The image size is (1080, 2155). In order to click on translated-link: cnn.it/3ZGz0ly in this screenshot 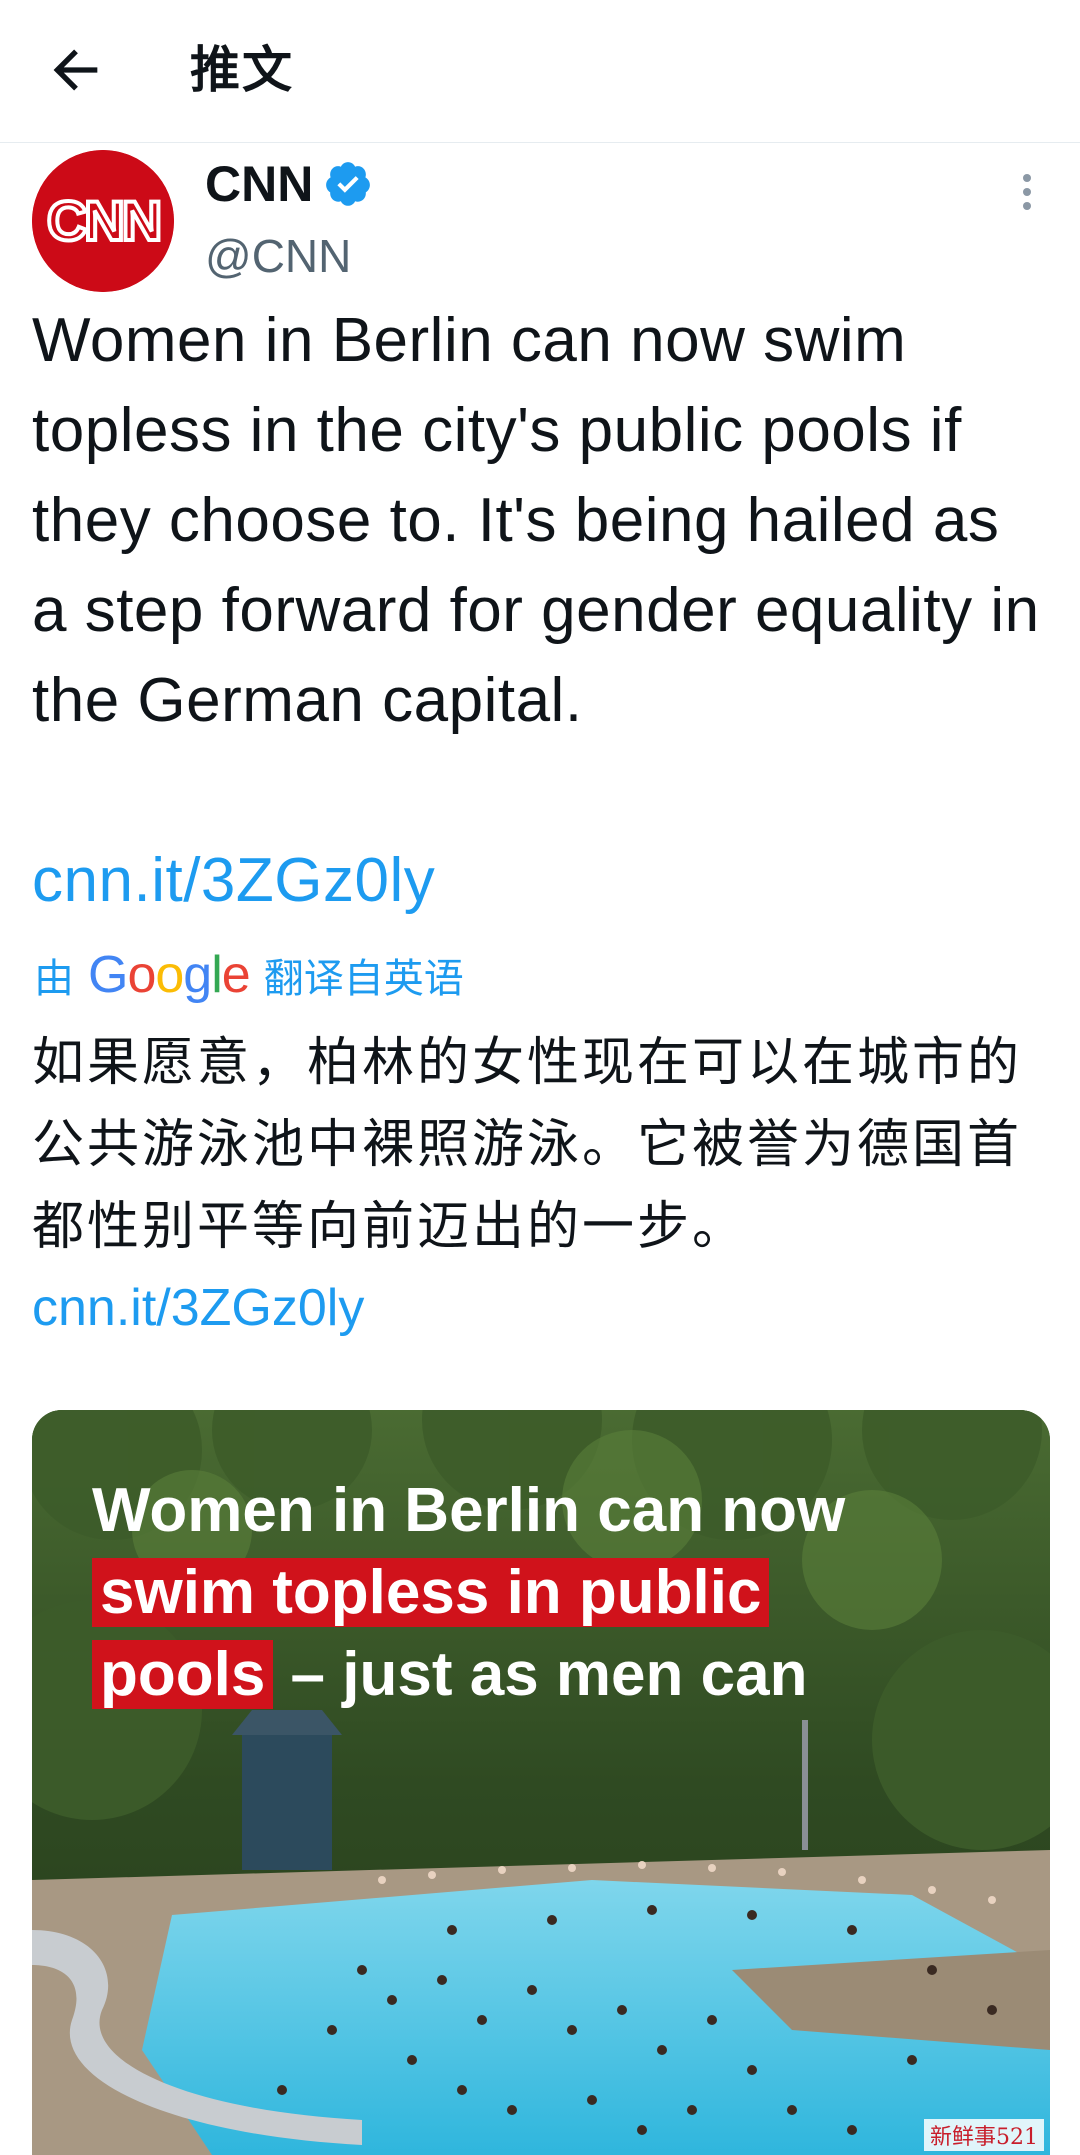, I will do `click(198, 1308)`.